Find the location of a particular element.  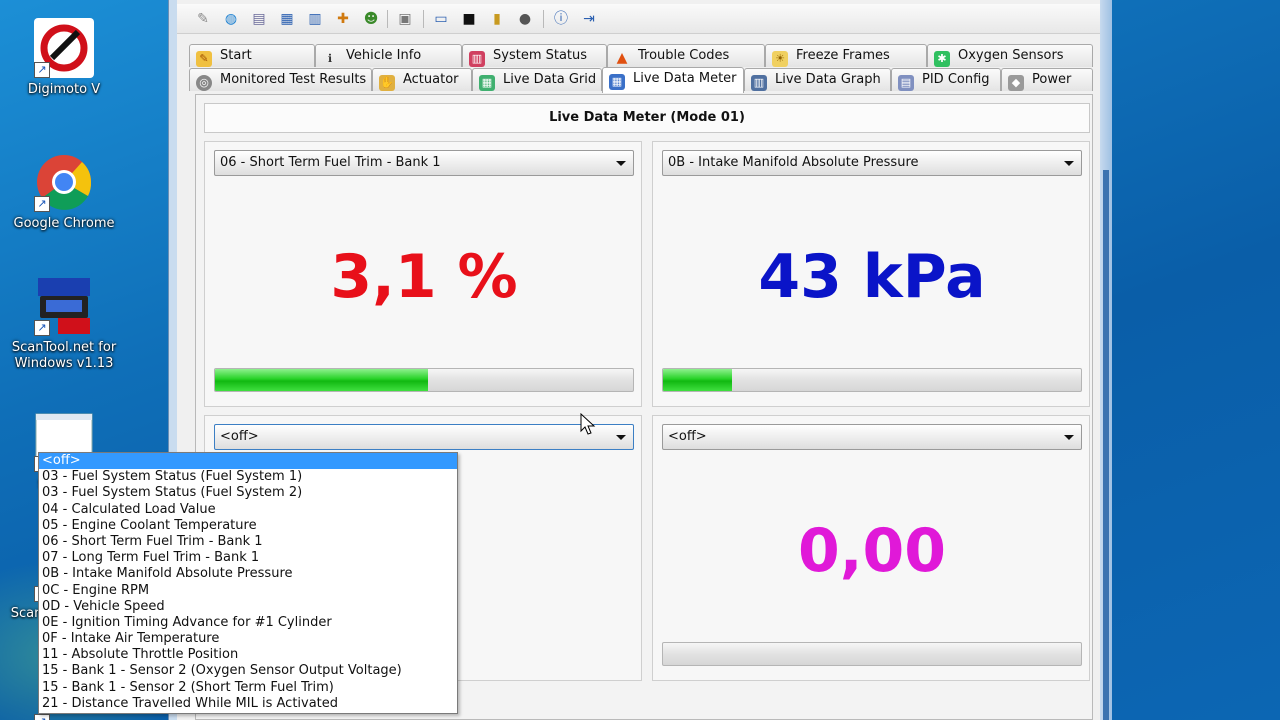

desktop-icon-chrome: ↗ Google Chrome is located at coordinates (64, 192).